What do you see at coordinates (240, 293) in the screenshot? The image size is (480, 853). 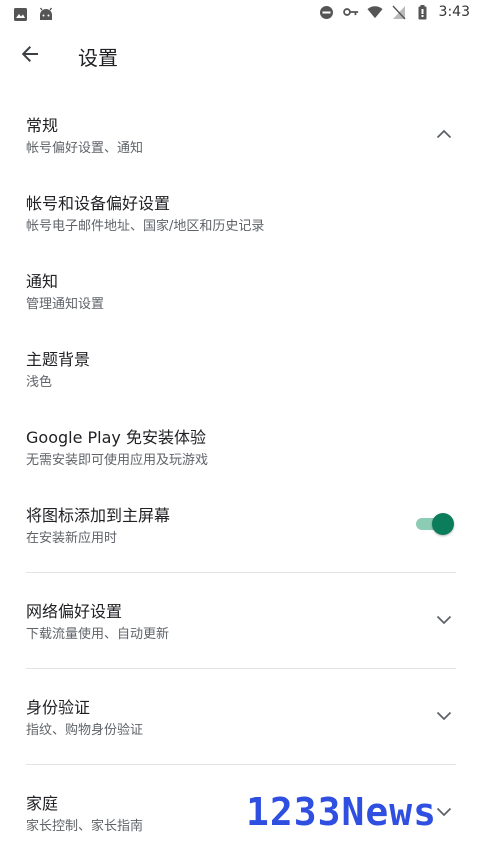 I see `settings-item-notifications: 通知 管理通知设置` at bounding box center [240, 293].